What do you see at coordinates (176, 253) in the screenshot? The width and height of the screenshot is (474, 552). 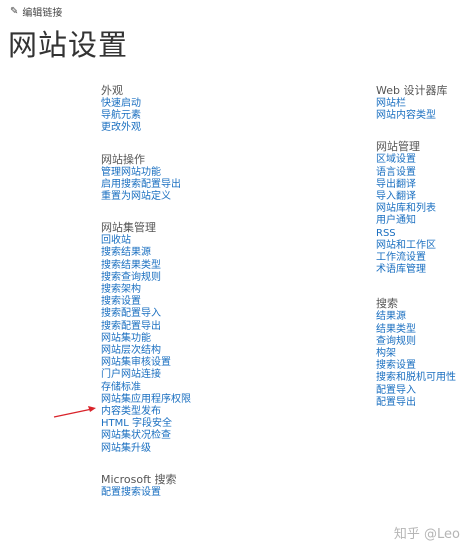 I see `link-search-result-sources: 搜索结果源` at bounding box center [176, 253].